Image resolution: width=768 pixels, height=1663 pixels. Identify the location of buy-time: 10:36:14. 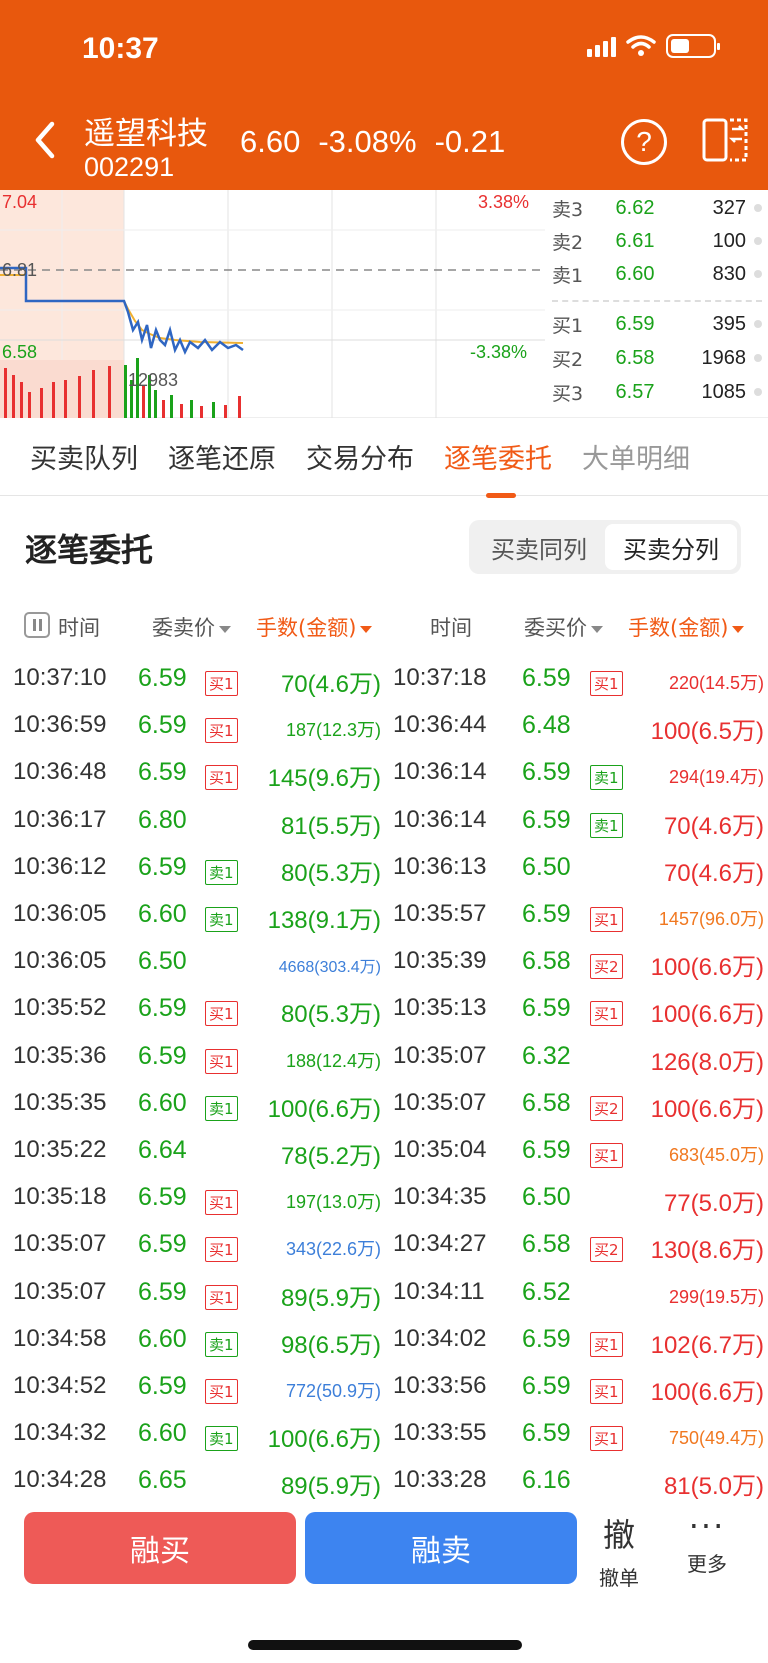
(440, 819).